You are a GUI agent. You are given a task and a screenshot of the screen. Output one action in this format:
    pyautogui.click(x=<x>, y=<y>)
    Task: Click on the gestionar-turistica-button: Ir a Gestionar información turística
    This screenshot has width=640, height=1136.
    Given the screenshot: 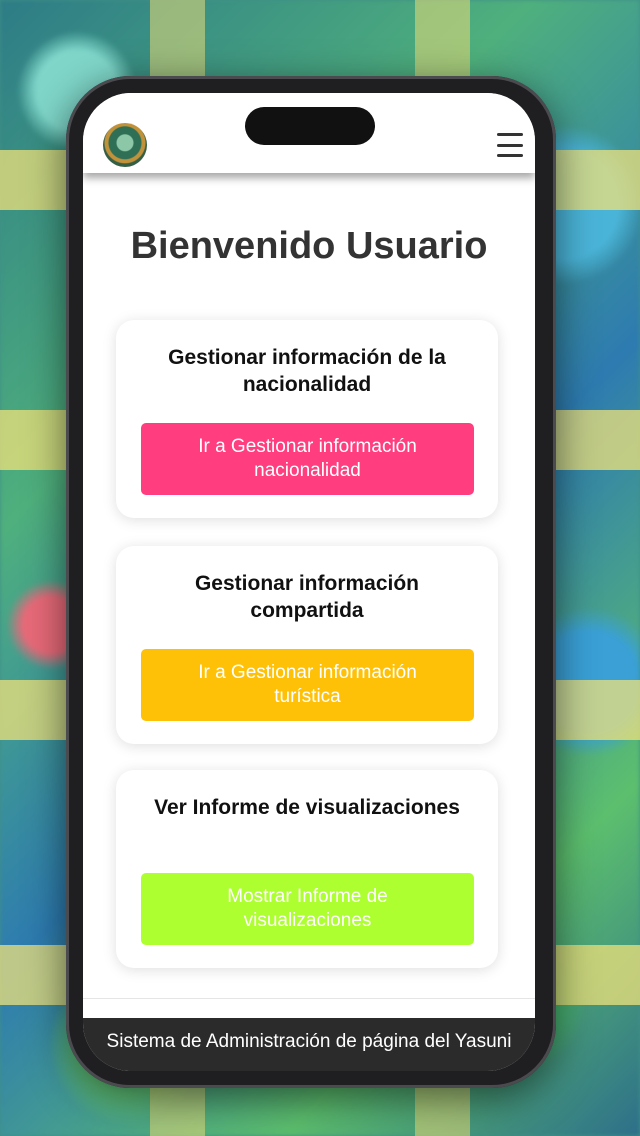 What is the action you would take?
    pyautogui.click(x=307, y=685)
    